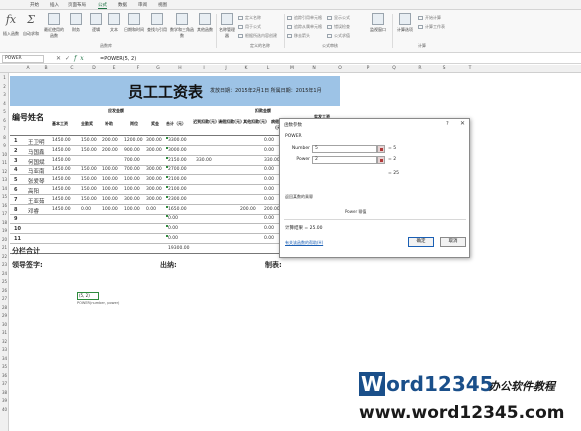 This screenshot has height=431, width=581. Describe the element at coordinates (4, 315) in the screenshot. I see `row-header: 29` at that location.